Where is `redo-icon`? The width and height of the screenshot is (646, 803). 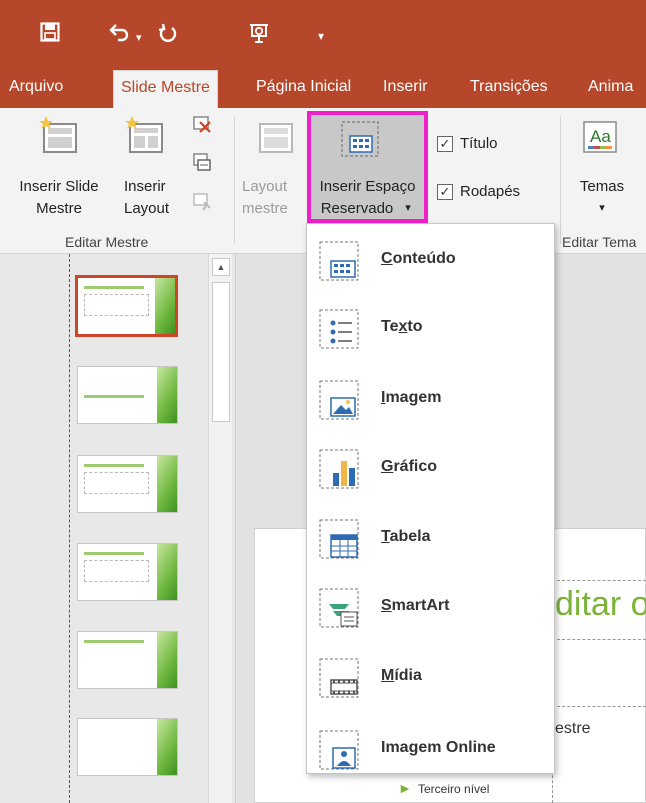
redo-icon is located at coordinates (168, 34).